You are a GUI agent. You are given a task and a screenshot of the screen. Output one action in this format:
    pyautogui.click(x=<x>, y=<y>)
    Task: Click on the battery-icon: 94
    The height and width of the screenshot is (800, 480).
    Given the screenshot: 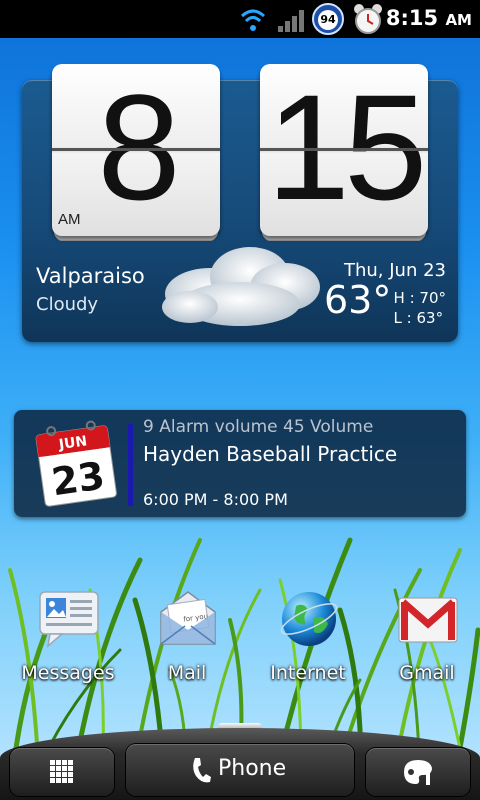 What is the action you would take?
    pyautogui.click(x=328, y=19)
    